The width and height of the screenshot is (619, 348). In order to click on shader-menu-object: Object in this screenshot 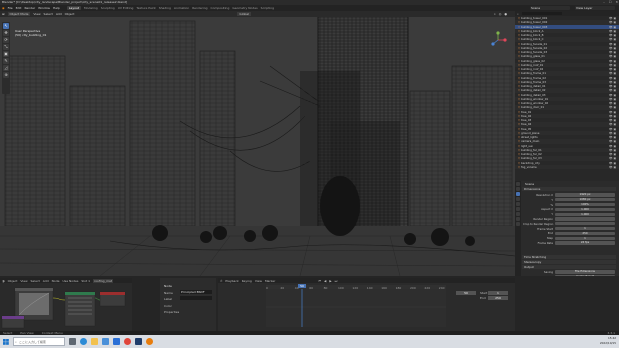, I will do `click(13, 281)`.